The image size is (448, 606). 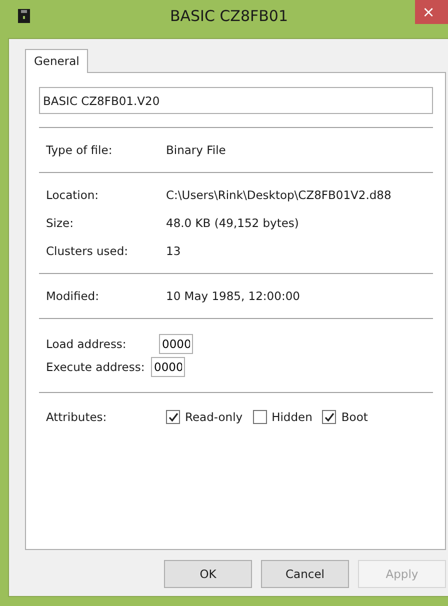 What do you see at coordinates (56, 61) in the screenshot?
I see `tab: General` at bounding box center [56, 61].